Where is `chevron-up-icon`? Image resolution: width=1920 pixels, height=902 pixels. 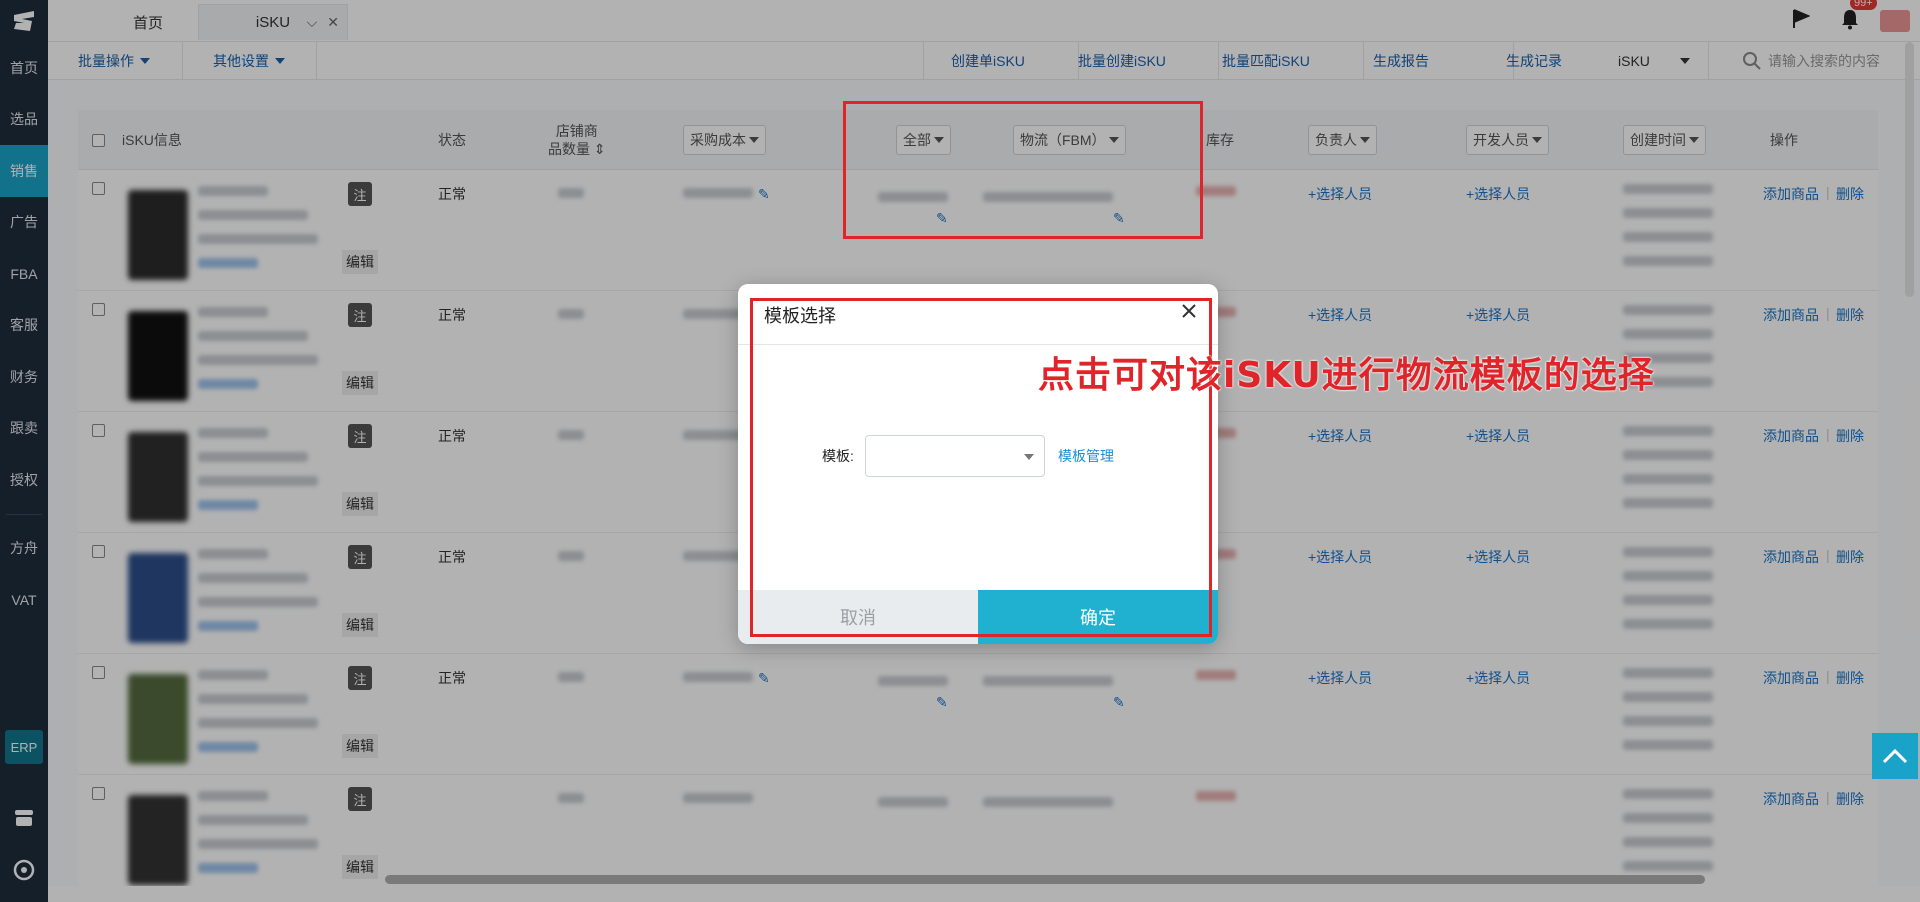 chevron-up-icon is located at coordinates (1895, 756).